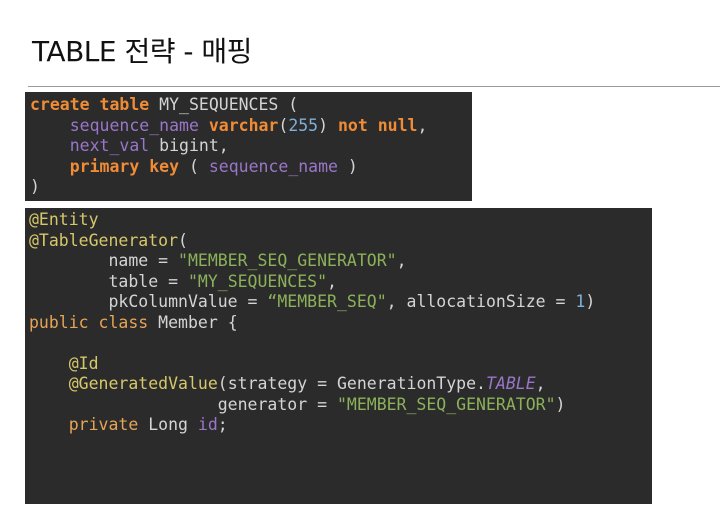  I want to click on code-token: generator =, so click(183, 404).